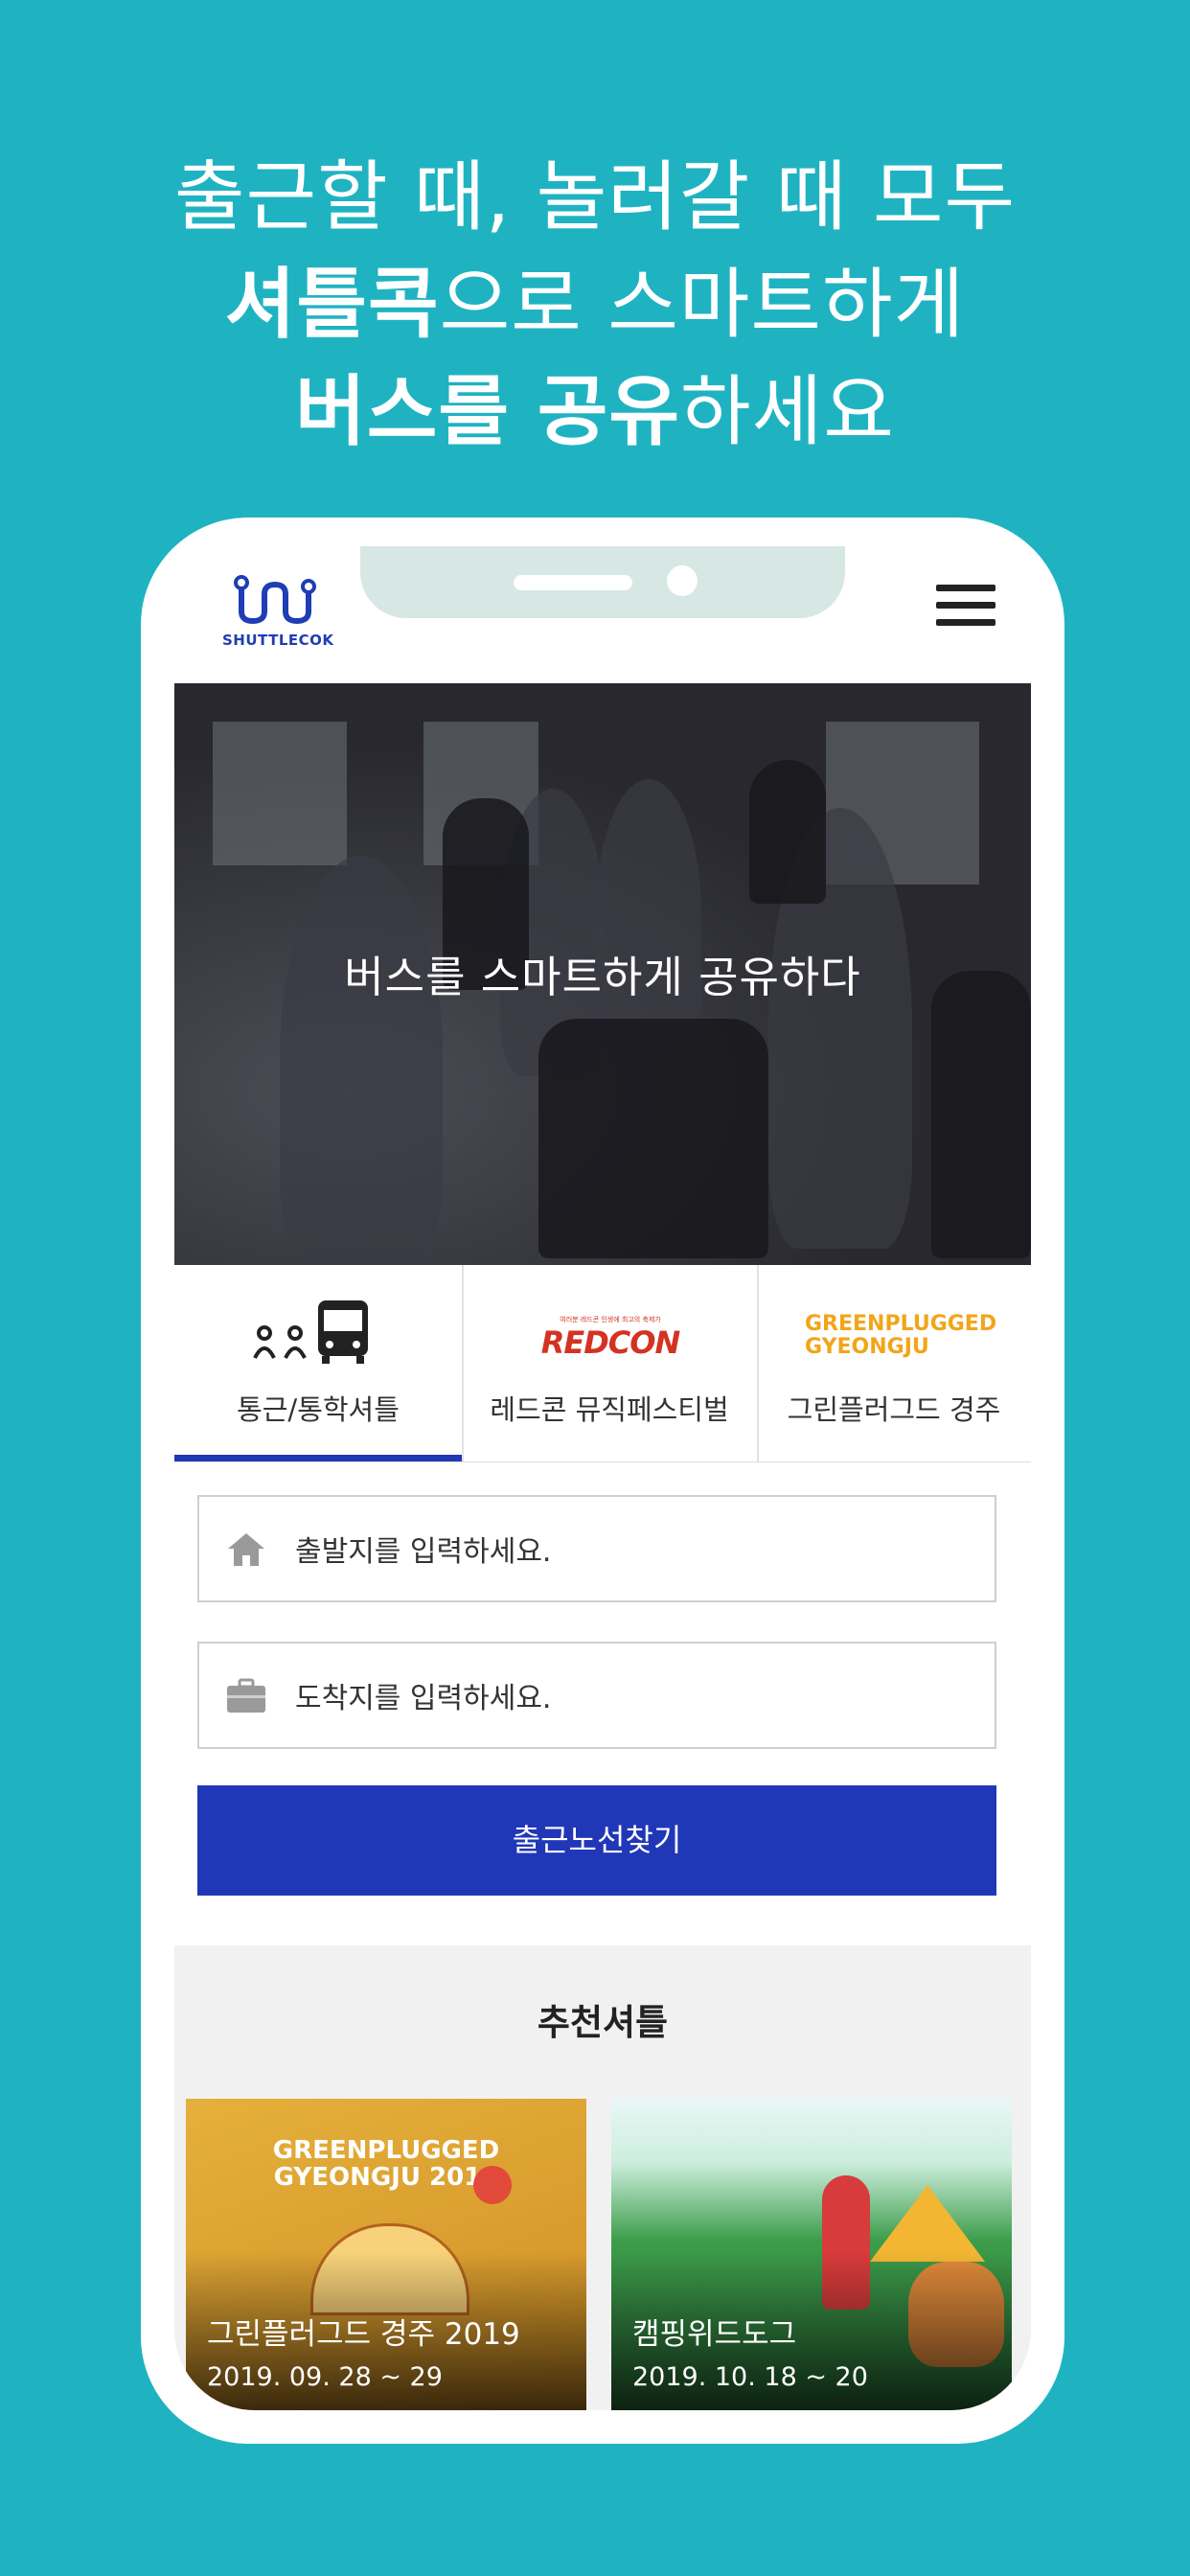 The height and width of the screenshot is (2576, 1190). Describe the element at coordinates (386, 2150) in the screenshot. I see `poster-line-1: GREENPLUGGED` at that location.